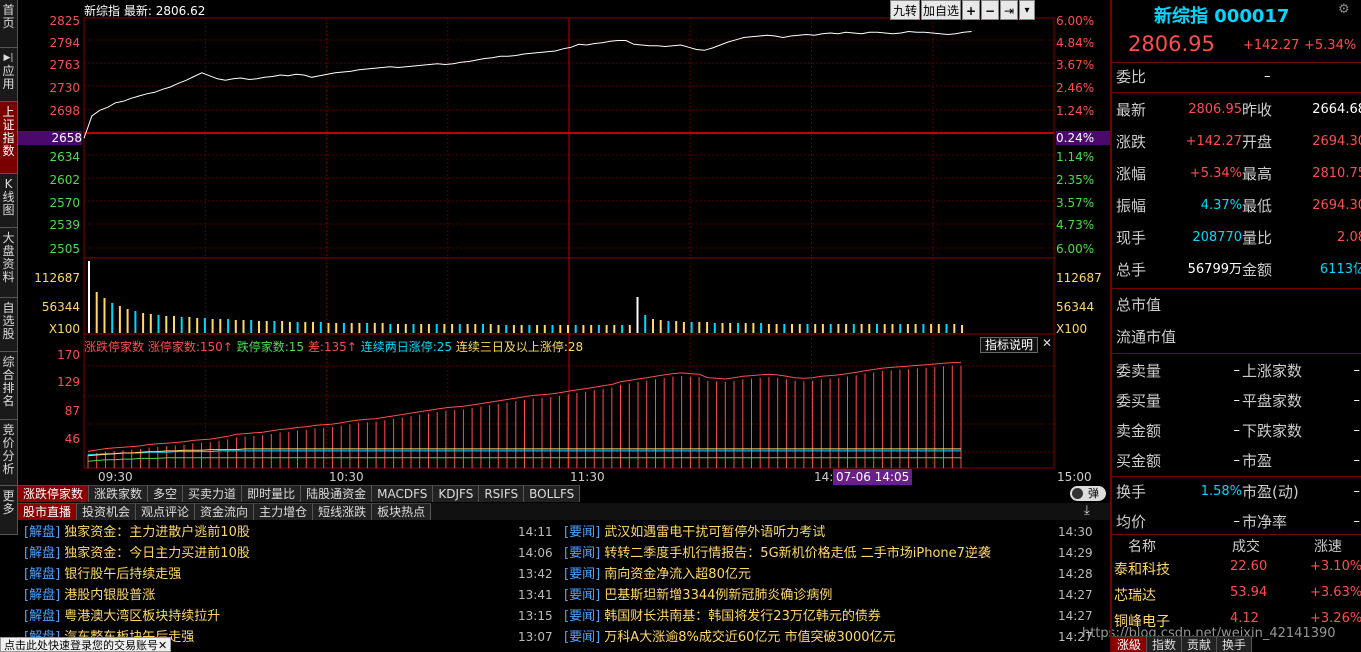 The width and height of the screenshot is (1361, 652). What do you see at coordinates (1221, 491) in the screenshot?
I see `row-value: 1.58%` at bounding box center [1221, 491].